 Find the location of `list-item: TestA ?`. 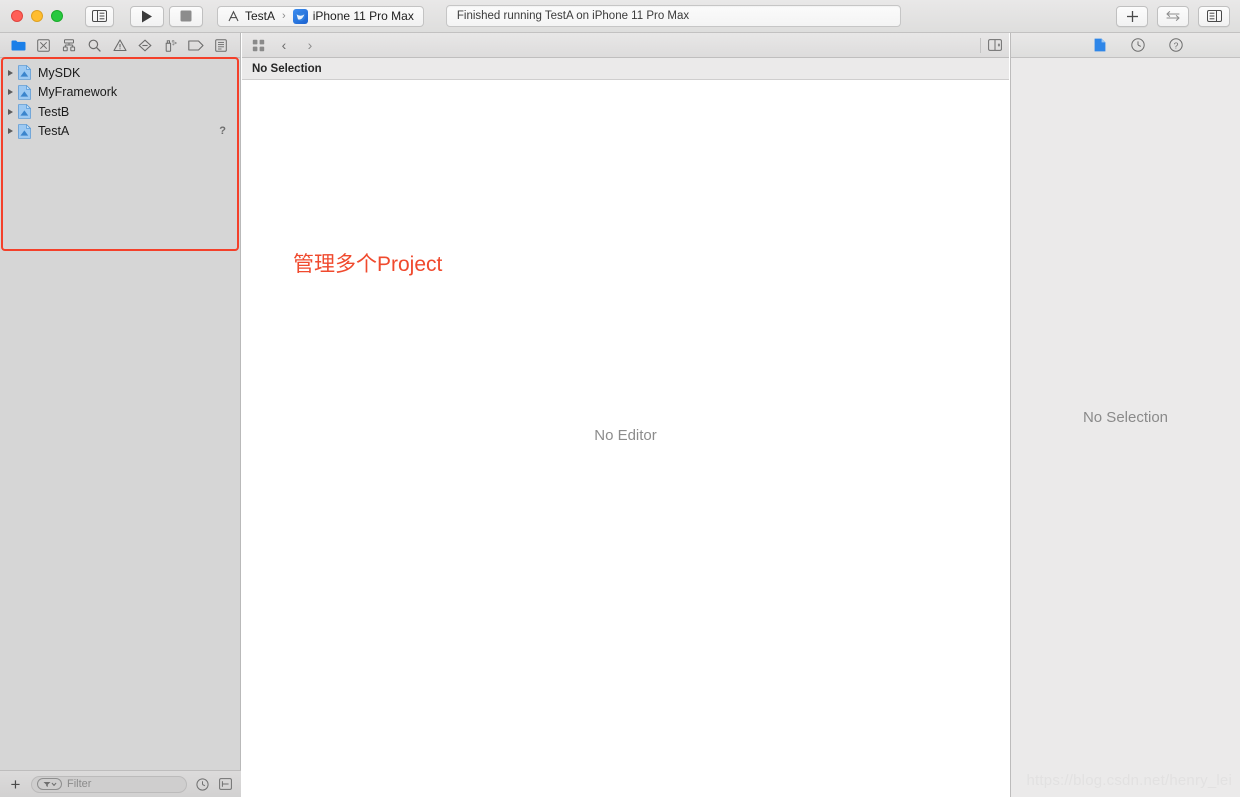

list-item: TestA ? is located at coordinates (120, 132).